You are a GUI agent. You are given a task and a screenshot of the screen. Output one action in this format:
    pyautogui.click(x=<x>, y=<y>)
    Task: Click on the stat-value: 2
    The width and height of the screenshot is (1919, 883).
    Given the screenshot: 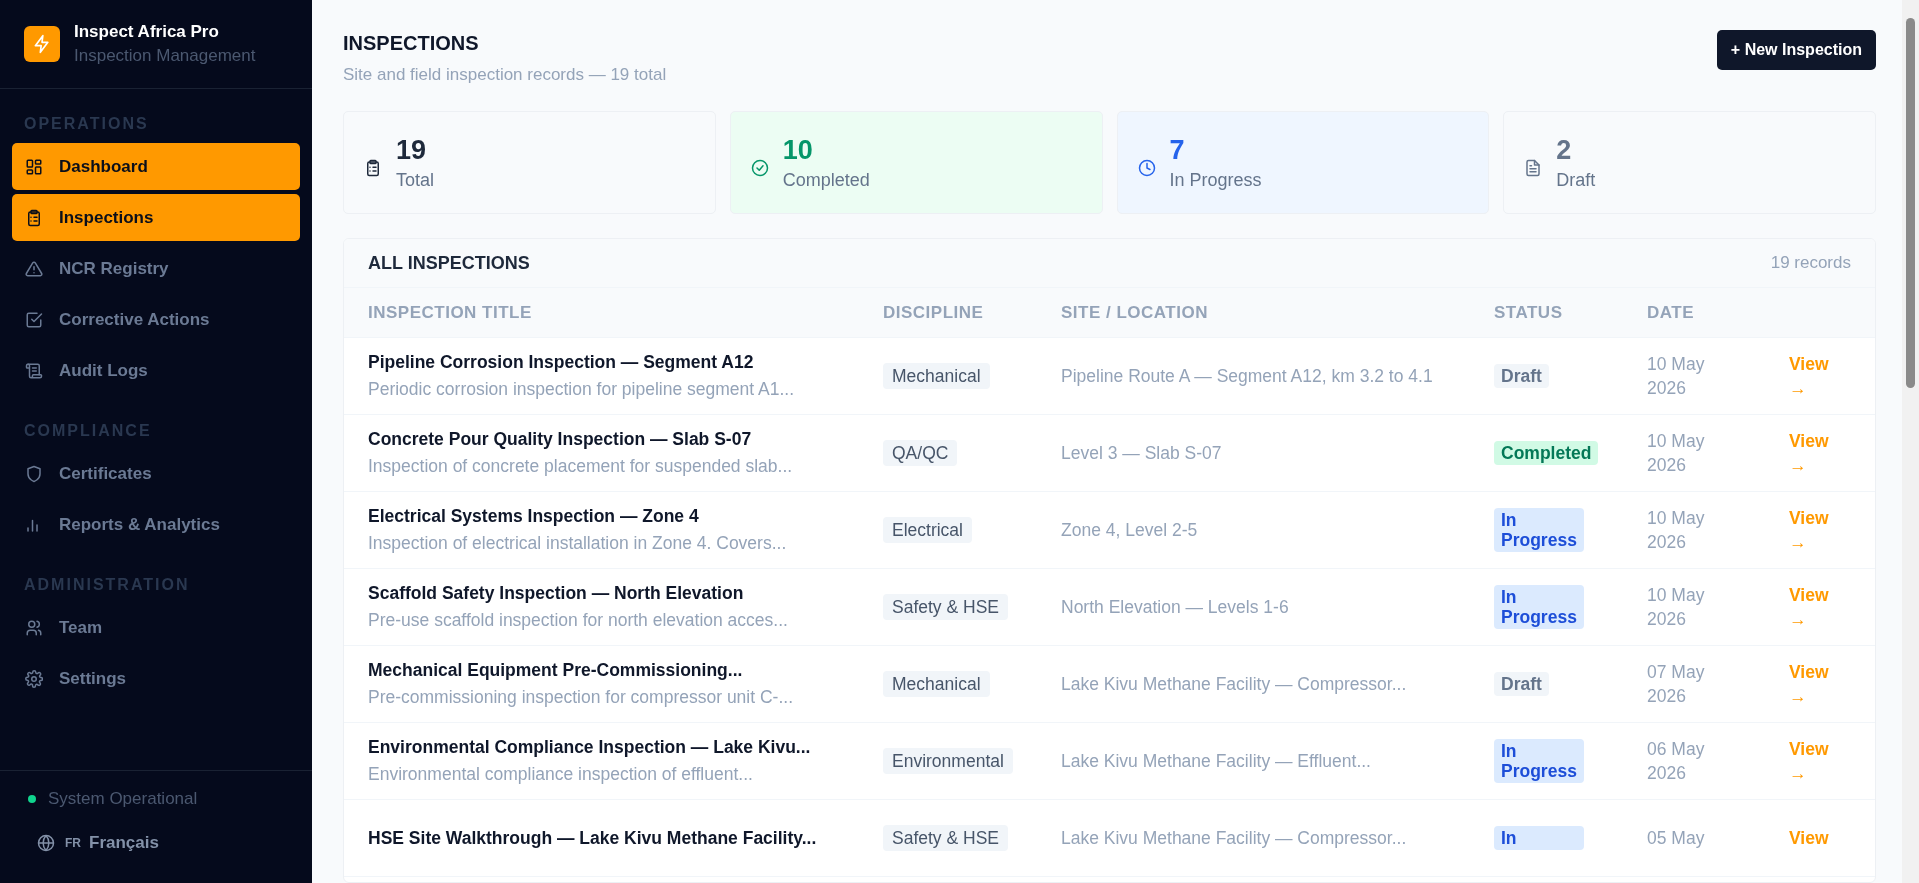 What is the action you would take?
    pyautogui.click(x=1564, y=150)
    